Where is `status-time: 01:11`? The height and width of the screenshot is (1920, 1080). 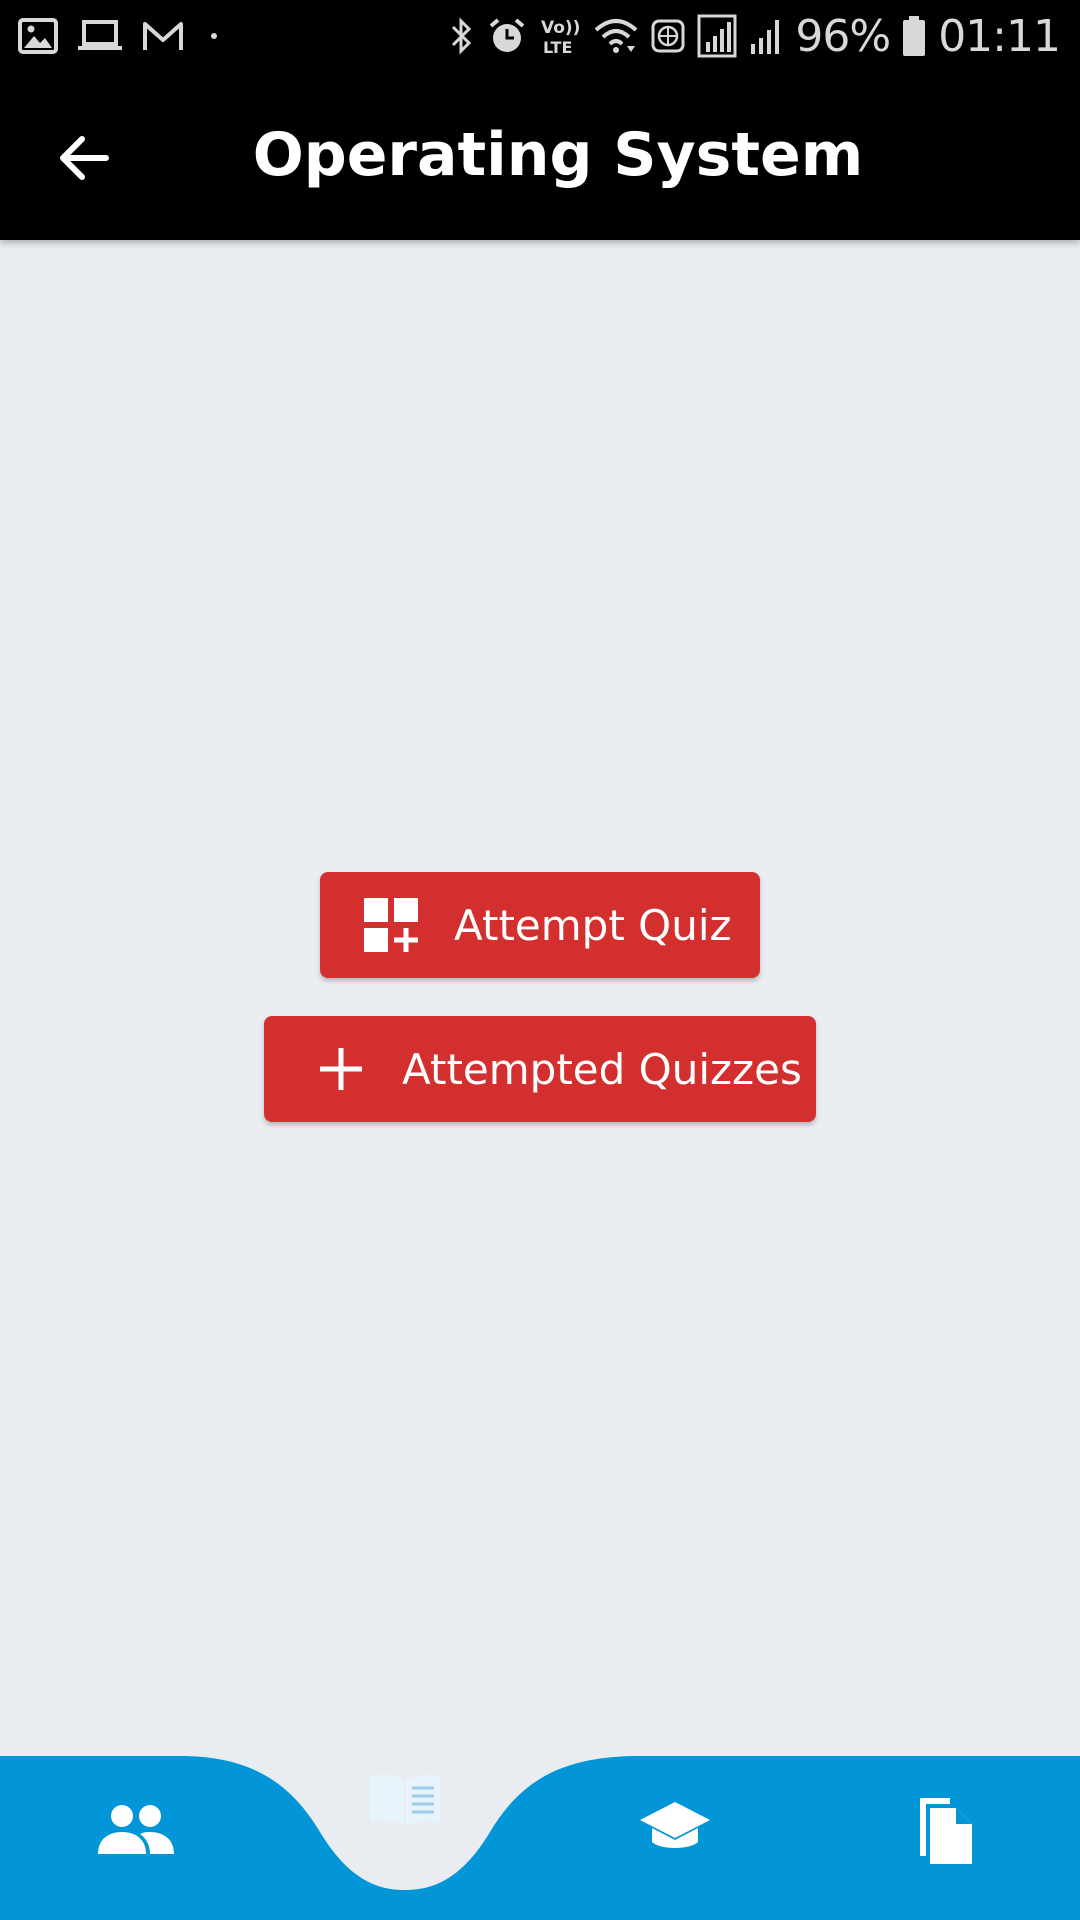 status-time: 01:11 is located at coordinates (999, 36).